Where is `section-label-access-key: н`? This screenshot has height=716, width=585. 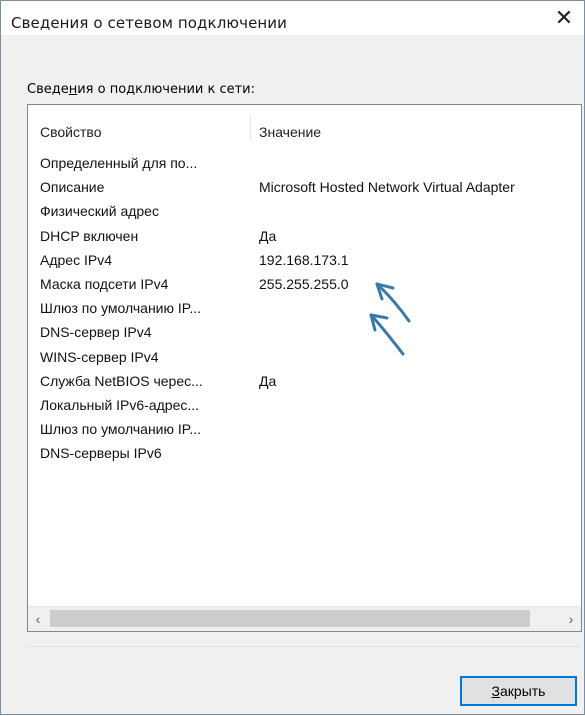 section-label-access-key: н is located at coordinates (73, 89).